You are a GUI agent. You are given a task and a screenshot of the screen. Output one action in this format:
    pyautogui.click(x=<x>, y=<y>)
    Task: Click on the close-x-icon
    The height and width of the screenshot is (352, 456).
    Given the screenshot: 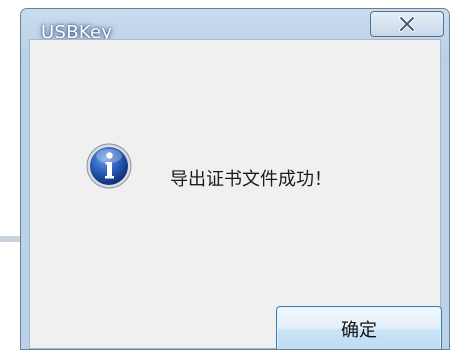 What is the action you would take?
    pyautogui.click(x=407, y=24)
    